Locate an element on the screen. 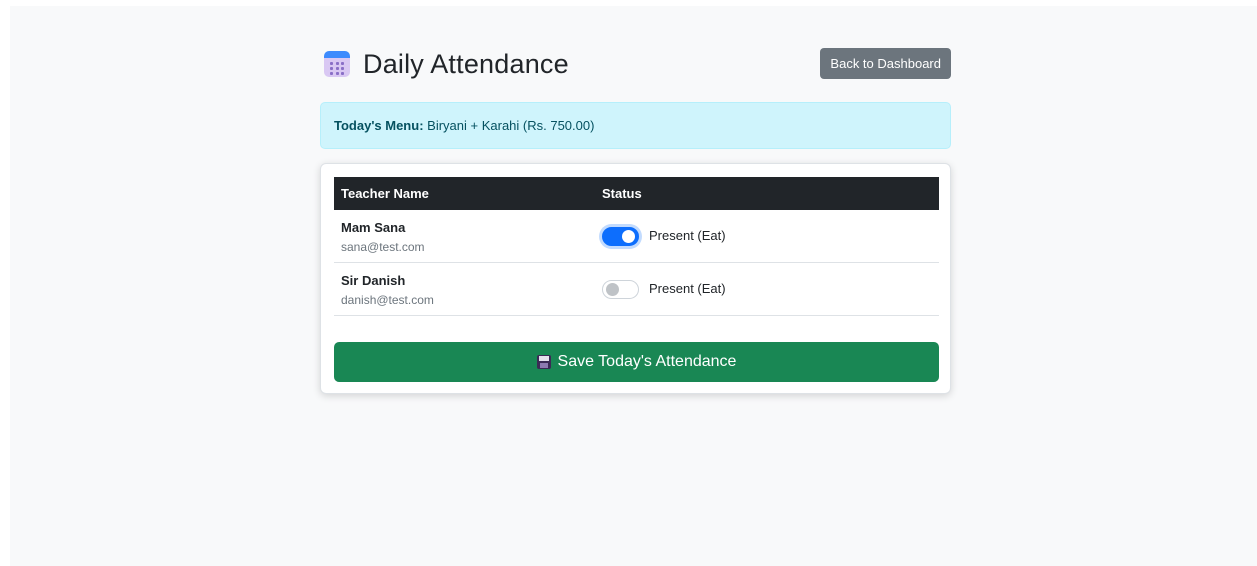 This screenshot has width=1257, height=566. table-row: Sir Danish danish@test.com Present (Eat) is located at coordinates (636, 289).